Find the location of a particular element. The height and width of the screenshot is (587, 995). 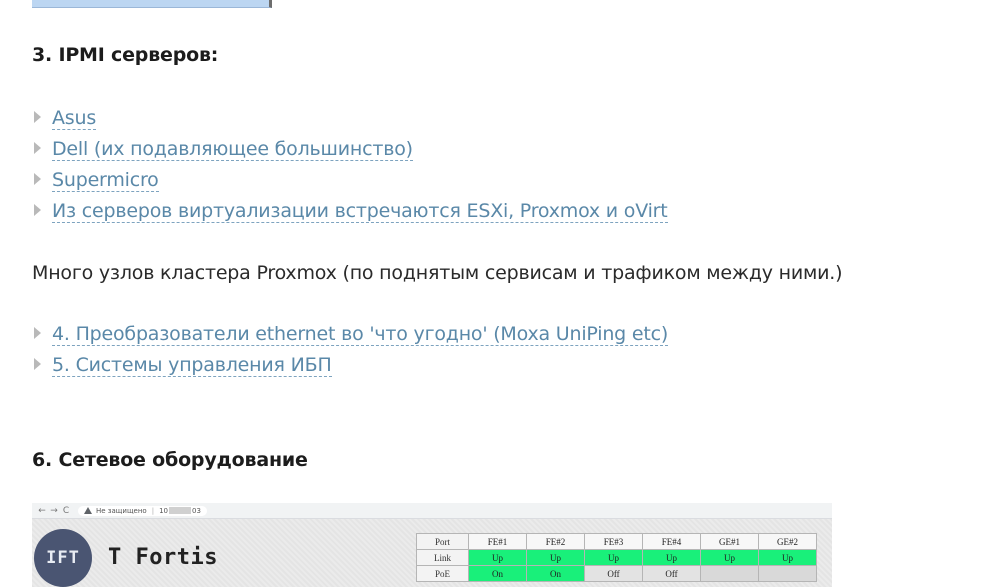

ip-redaction is located at coordinates (180, 510).